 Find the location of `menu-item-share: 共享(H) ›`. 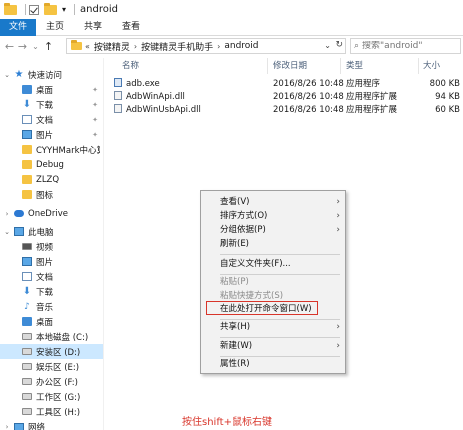

menu-item-share: 共享(H) › is located at coordinates (273, 327).